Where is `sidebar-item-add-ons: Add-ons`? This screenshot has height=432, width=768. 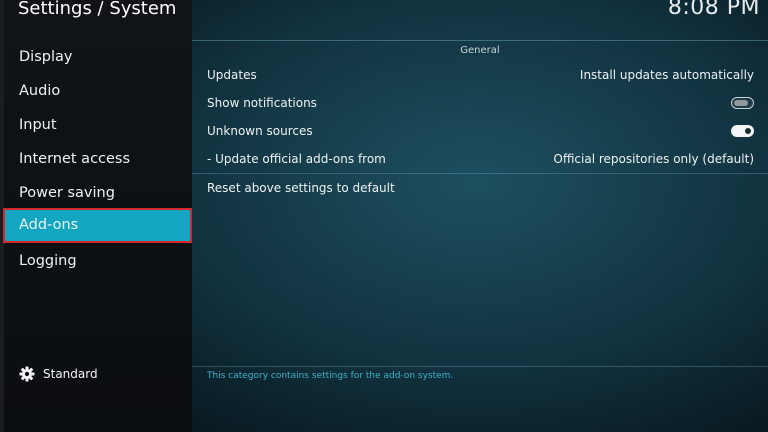 sidebar-item-add-ons: Add-ons is located at coordinates (97, 225).